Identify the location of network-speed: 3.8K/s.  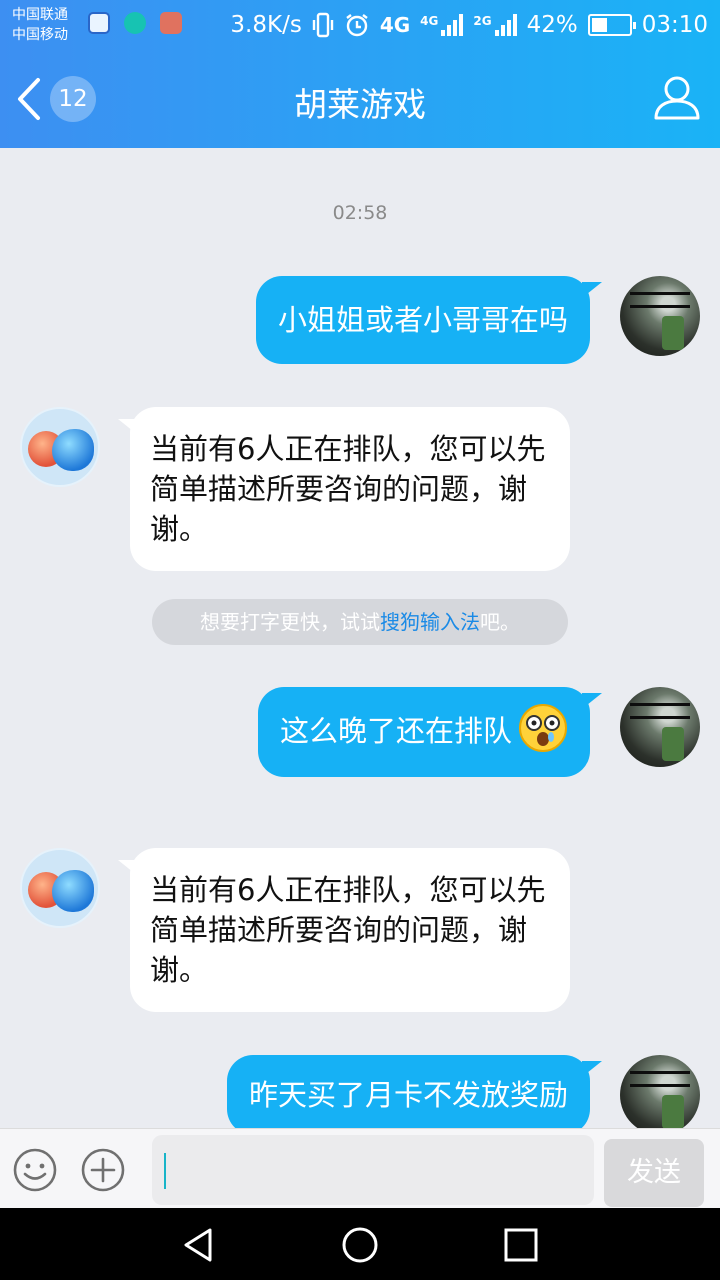
(266, 25).